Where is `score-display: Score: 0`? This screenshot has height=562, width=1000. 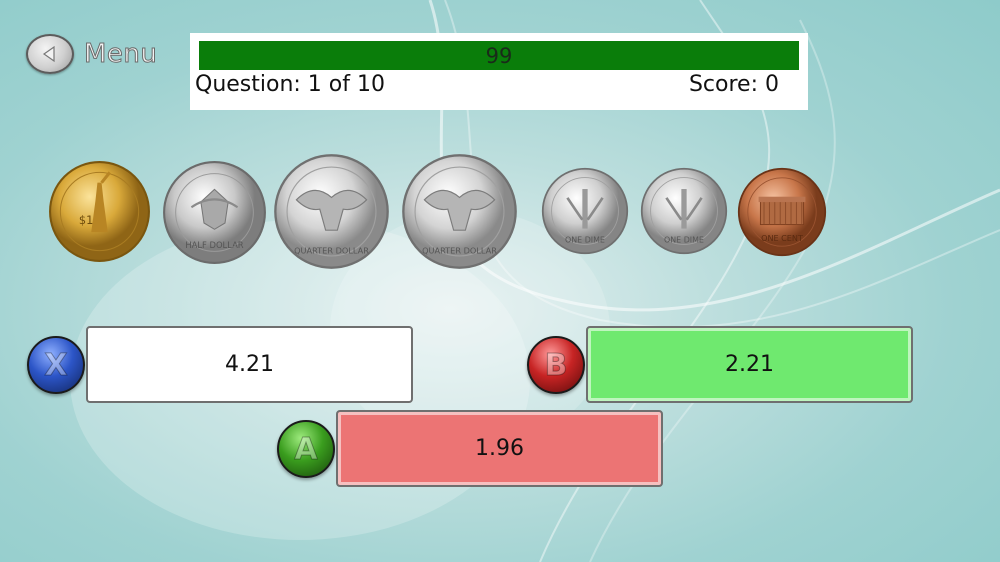
score-display: Score: 0 is located at coordinates (733, 84).